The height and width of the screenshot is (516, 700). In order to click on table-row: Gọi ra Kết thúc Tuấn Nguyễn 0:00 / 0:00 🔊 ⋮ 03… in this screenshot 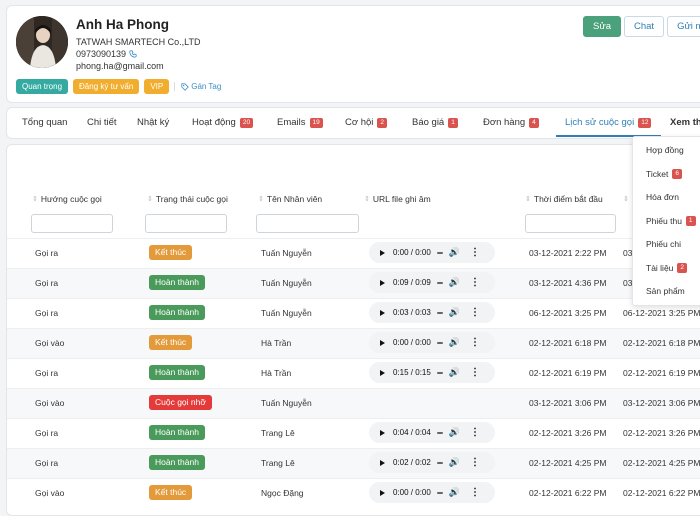, I will do `click(353, 253)`.